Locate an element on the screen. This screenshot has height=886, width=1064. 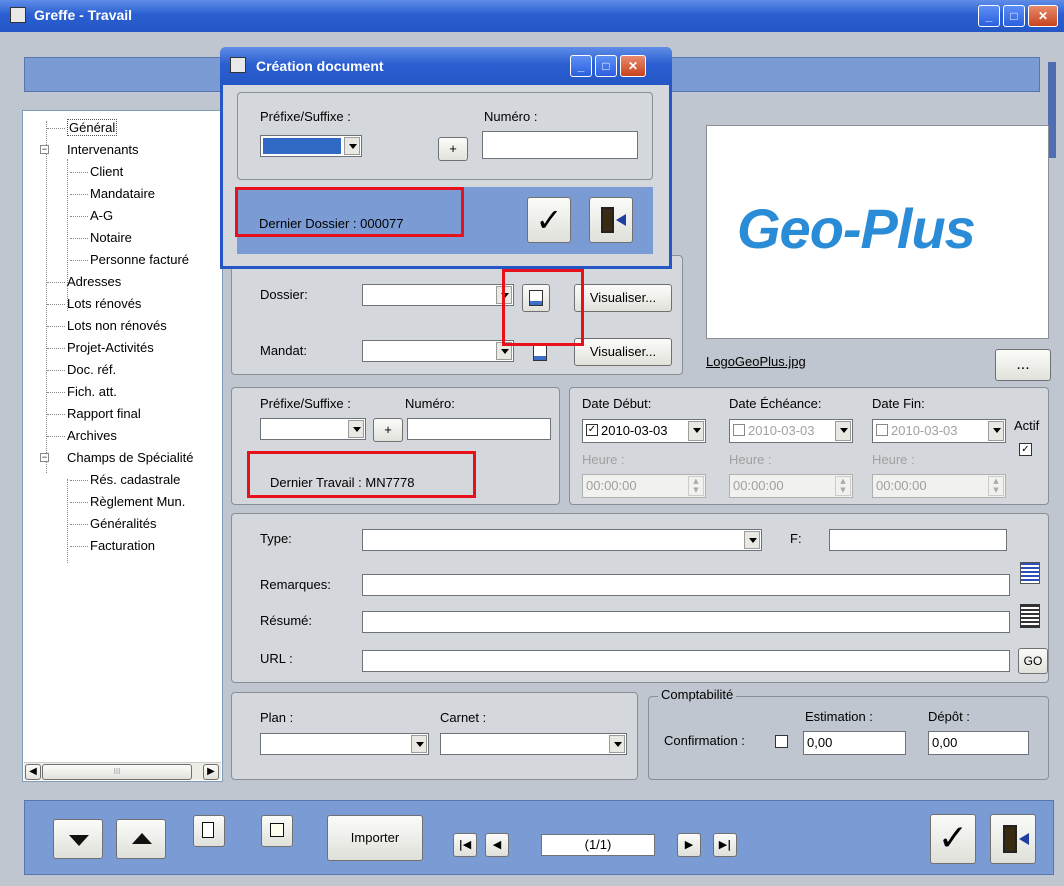
date-debut-picker: ✓ 2010-03-03 is located at coordinates (644, 431).